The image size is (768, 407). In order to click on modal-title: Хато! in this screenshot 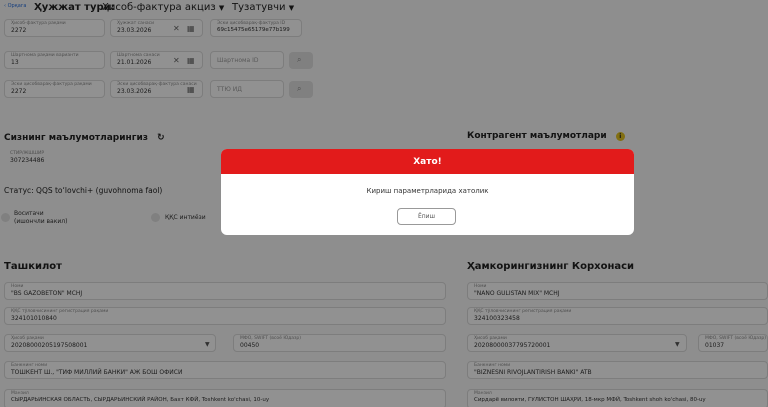, I will do `click(427, 161)`.